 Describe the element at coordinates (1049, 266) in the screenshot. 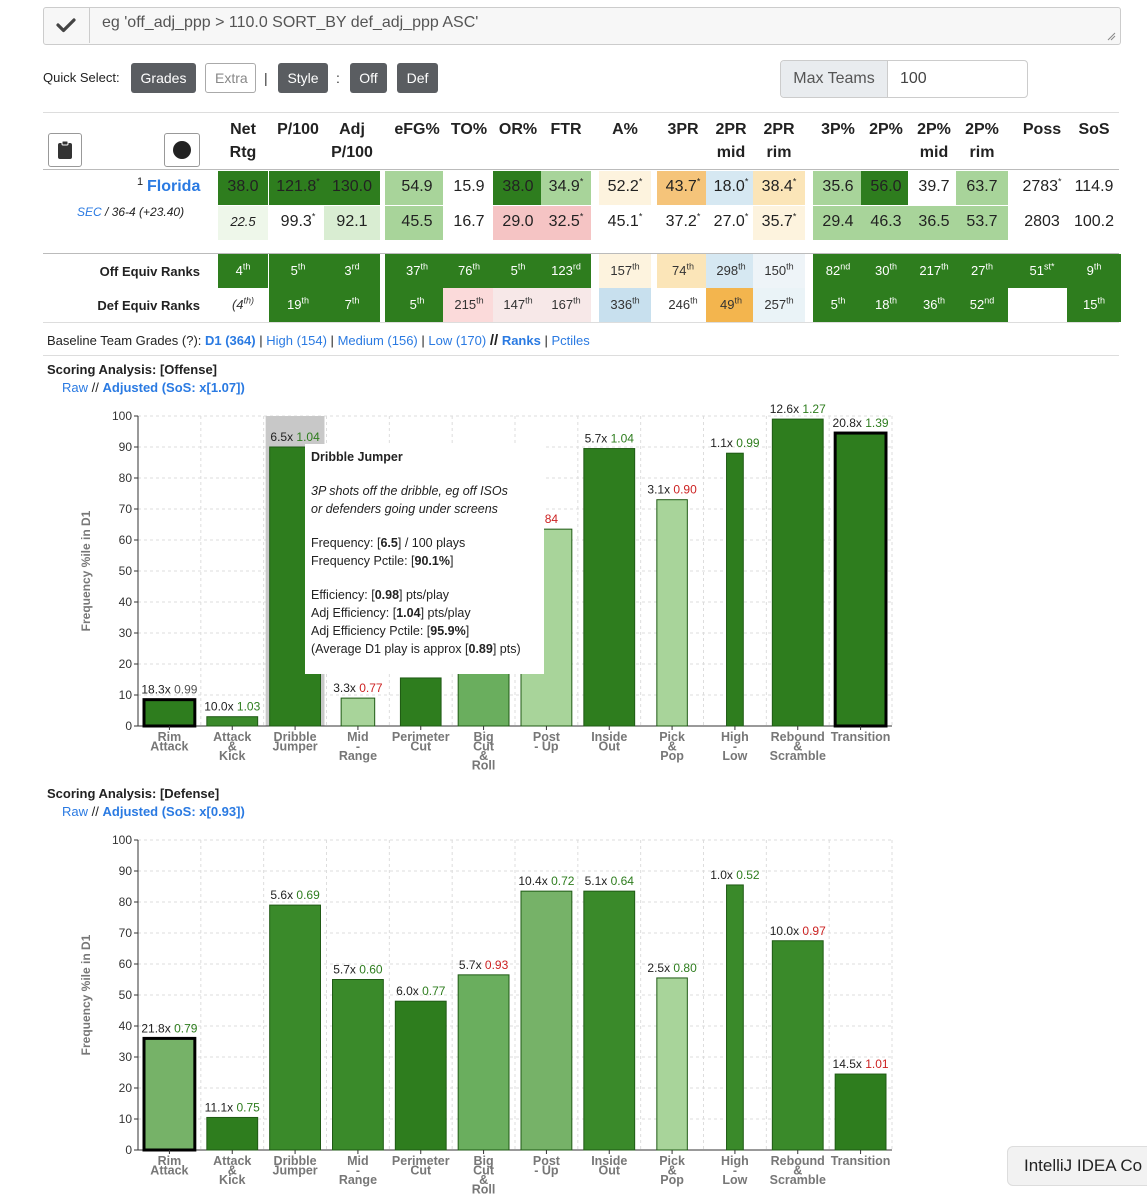

I see `rank-suffix: st*` at that location.